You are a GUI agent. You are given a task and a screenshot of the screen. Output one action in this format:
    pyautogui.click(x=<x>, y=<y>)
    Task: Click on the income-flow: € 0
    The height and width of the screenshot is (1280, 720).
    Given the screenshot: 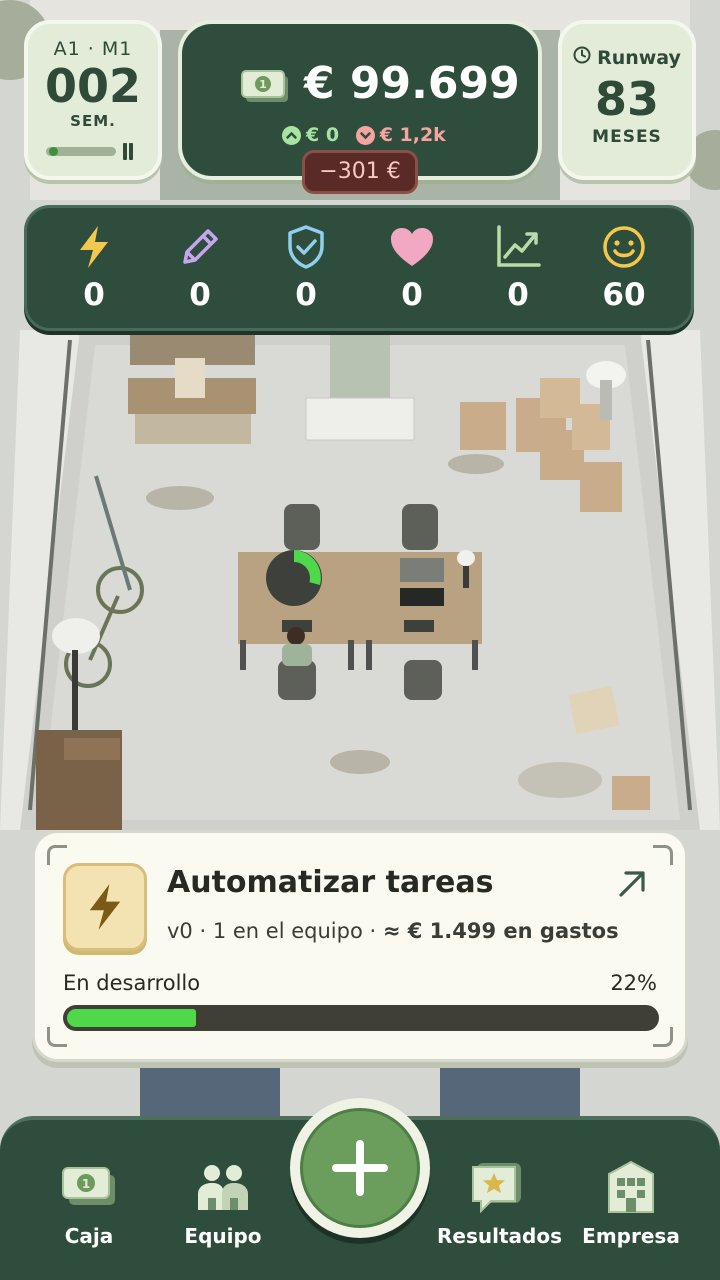 What is the action you would take?
    pyautogui.click(x=310, y=135)
    